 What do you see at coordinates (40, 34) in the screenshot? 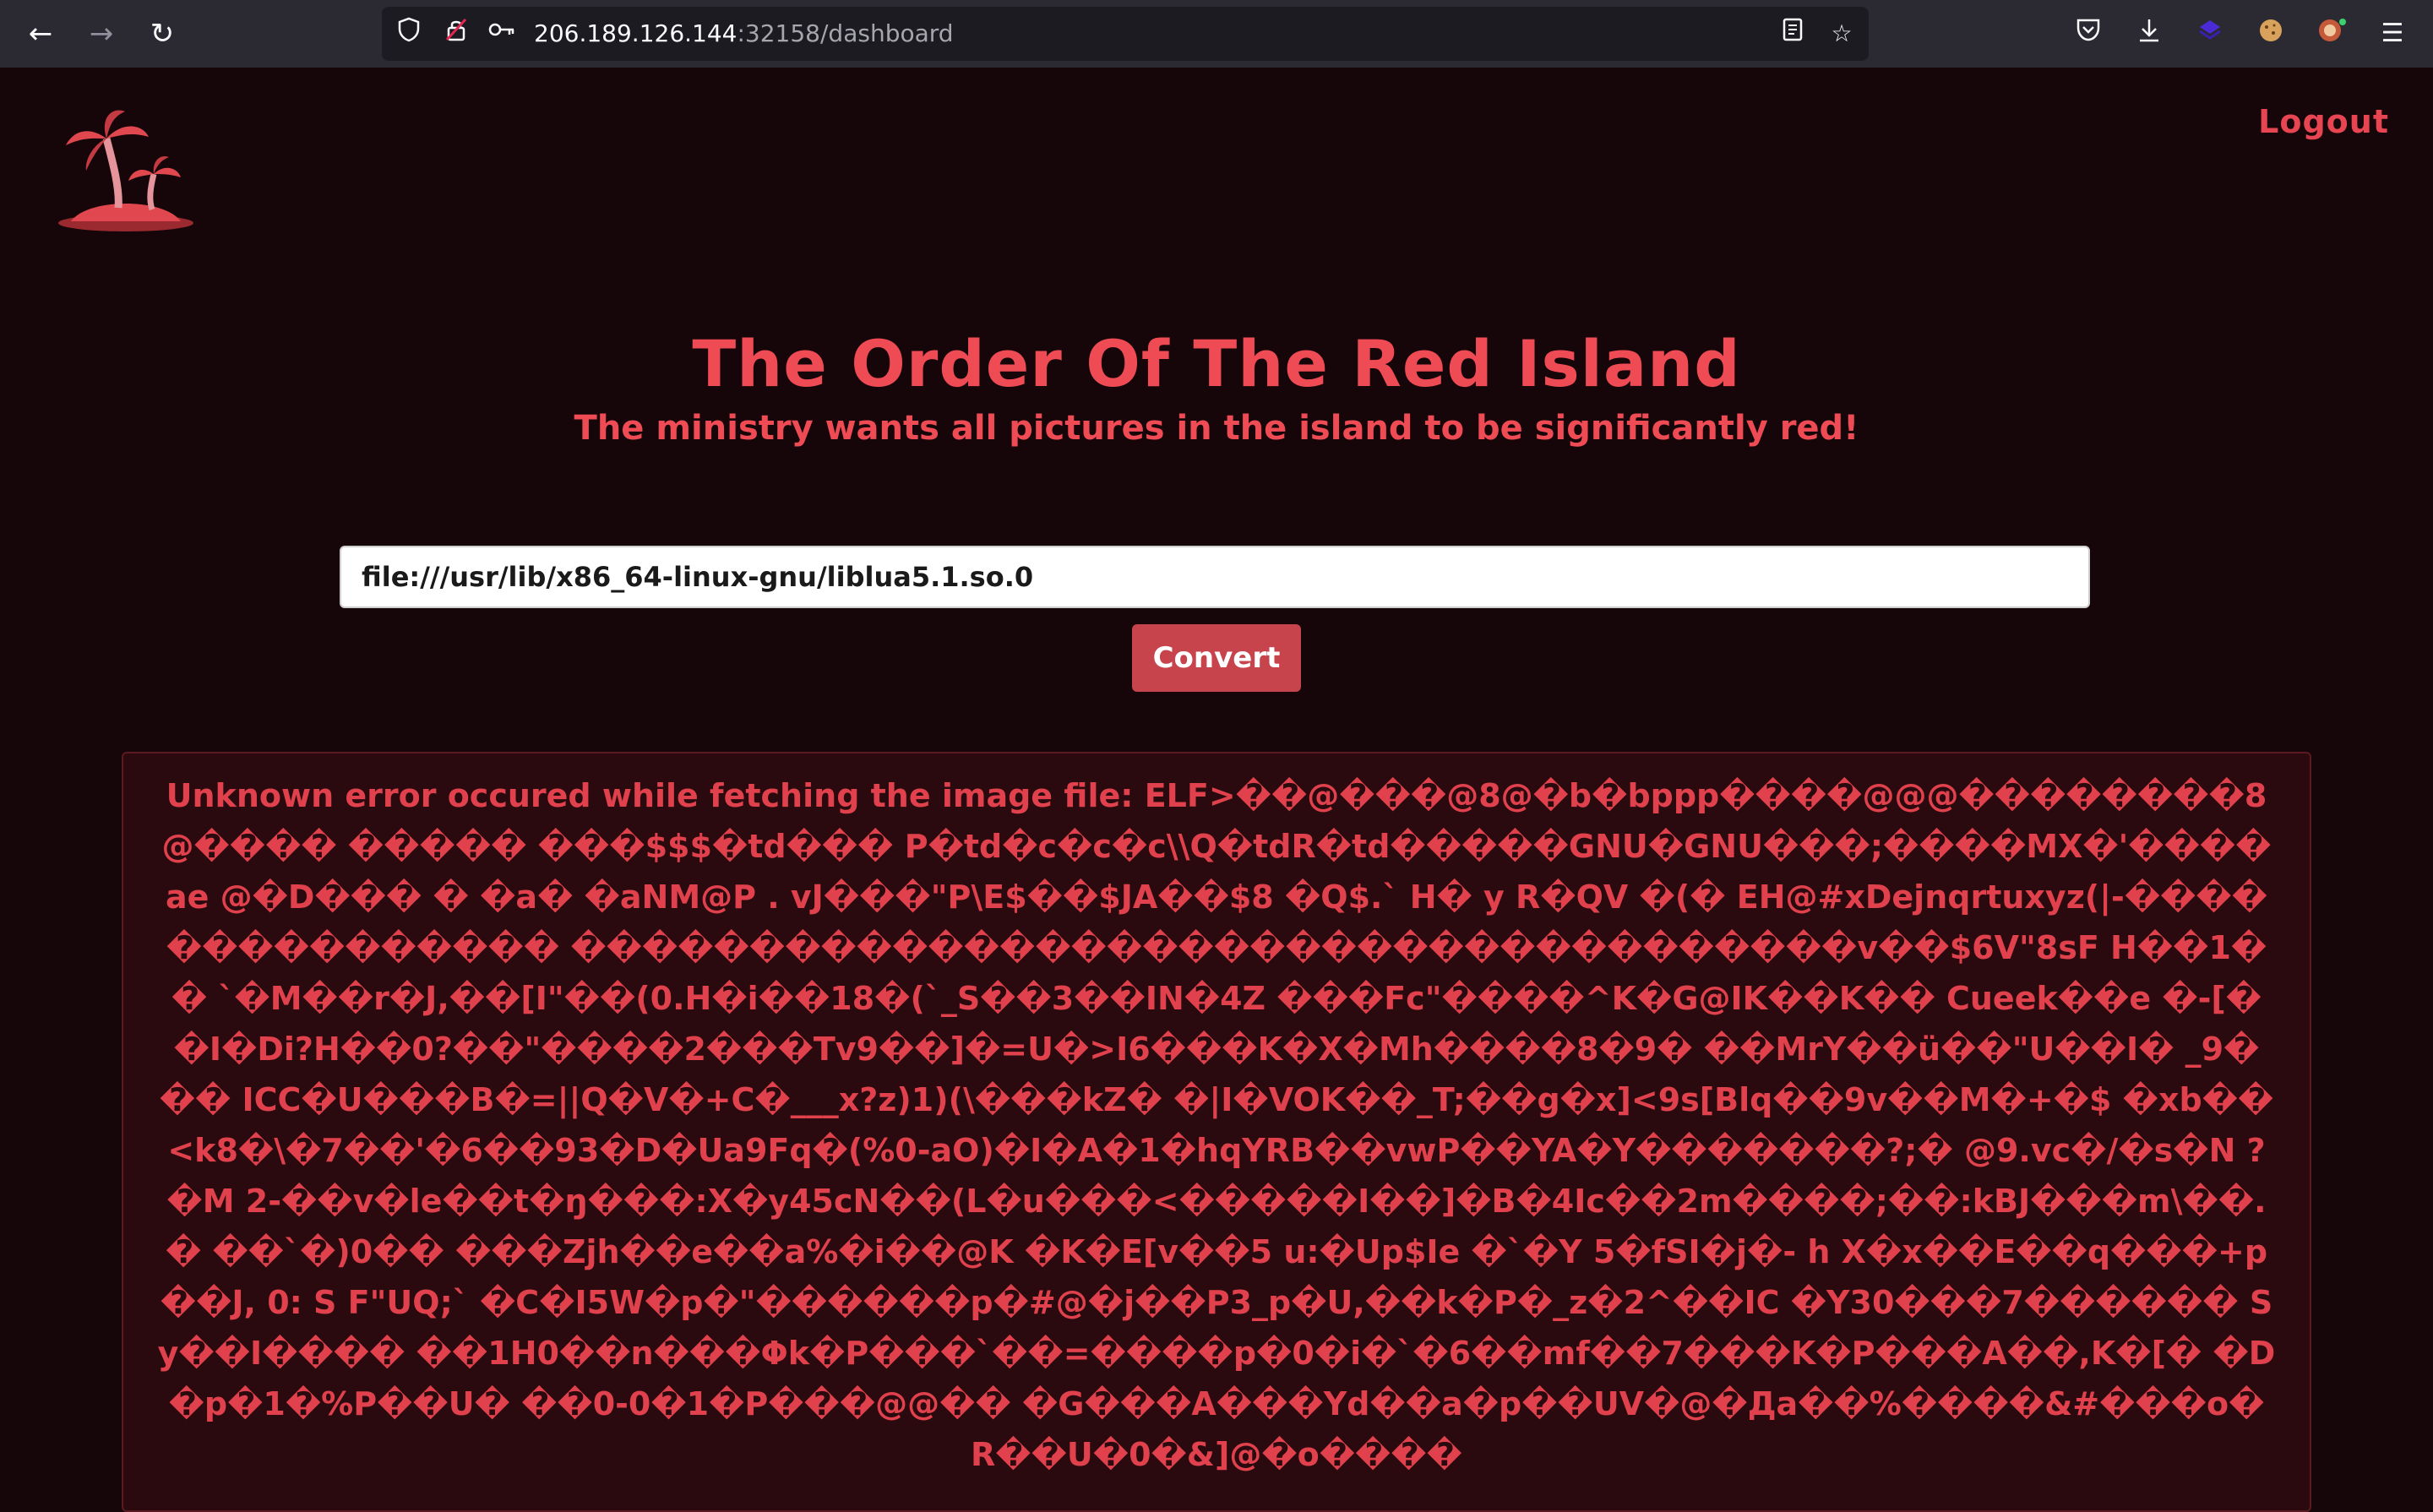
I see `back-arrow-icon: ←` at bounding box center [40, 34].